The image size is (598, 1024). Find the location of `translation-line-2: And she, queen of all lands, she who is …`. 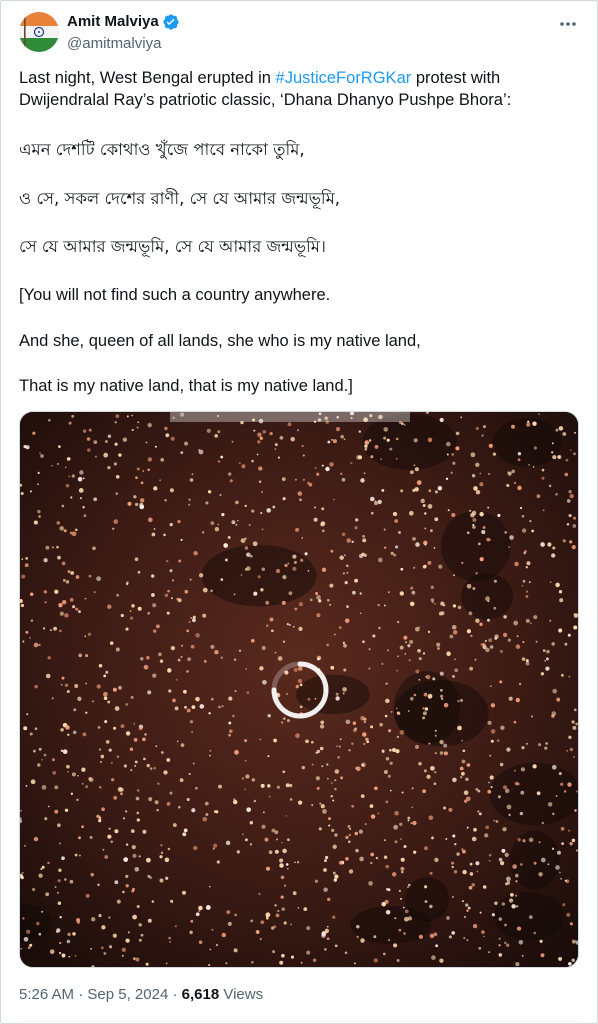

translation-line-2: And she, queen of all lands, she who is … is located at coordinates (220, 341).